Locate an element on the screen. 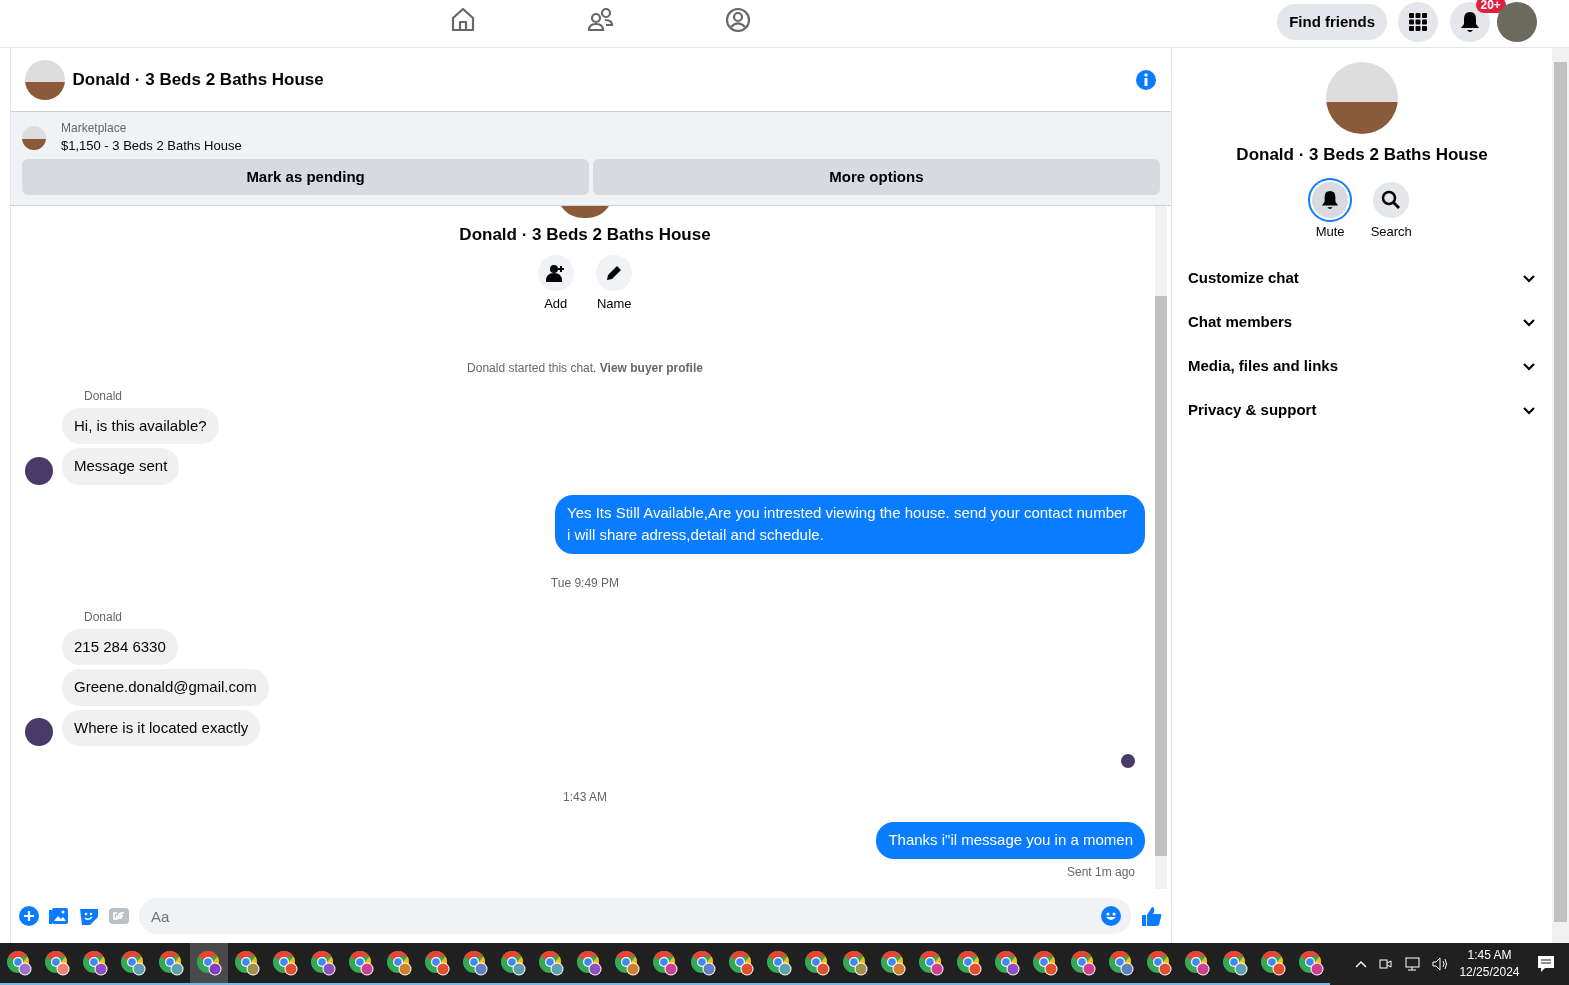  section-toggle: Media, files and links is located at coordinates (1362, 366).